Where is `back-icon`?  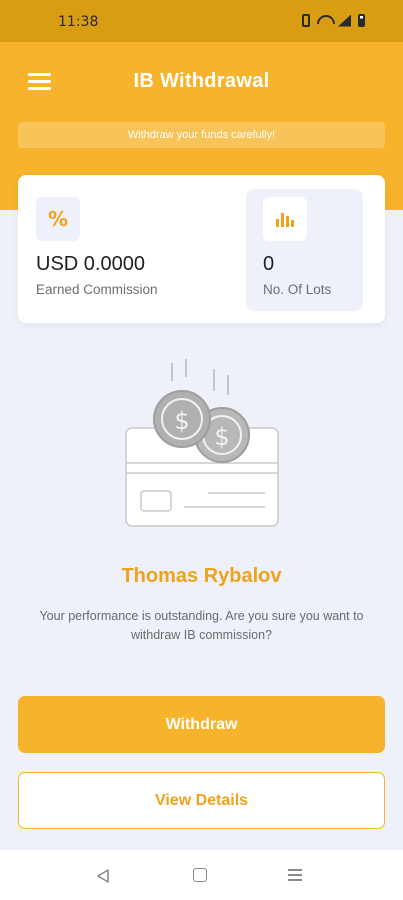
back-icon is located at coordinates (103, 875).